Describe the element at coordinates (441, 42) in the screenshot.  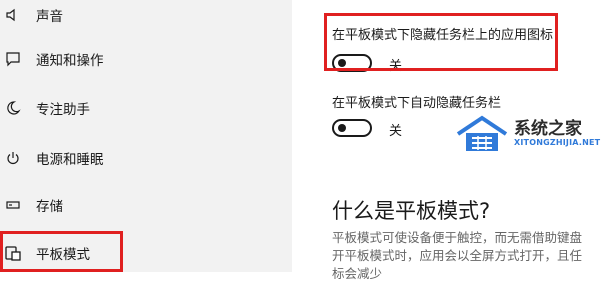
I see `highlight-box` at that location.